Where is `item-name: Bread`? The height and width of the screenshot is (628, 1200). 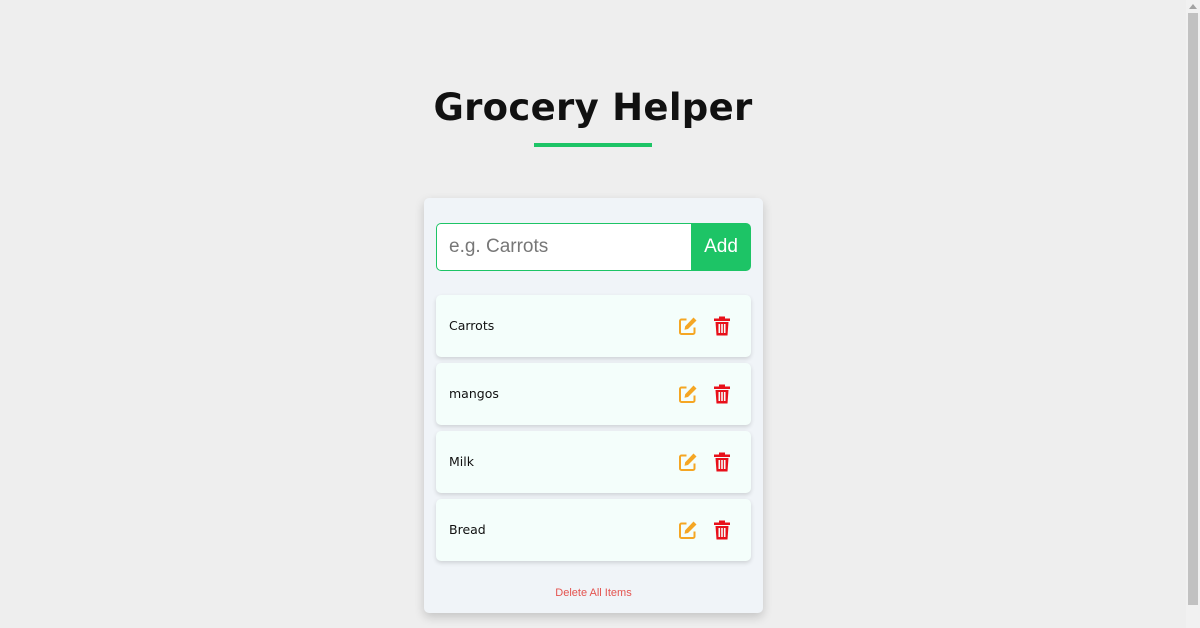 item-name: Bread is located at coordinates (467, 529).